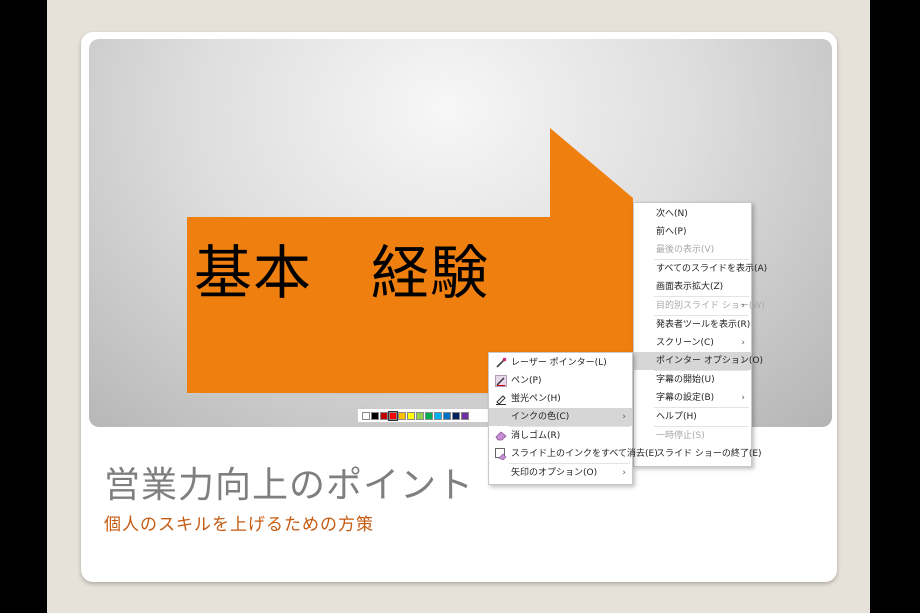 This screenshot has height=613, width=920. Describe the element at coordinates (584, 454) in the screenshot. I see `menu-item-label: スライド上のインクをすべて消去(E)` at that location.